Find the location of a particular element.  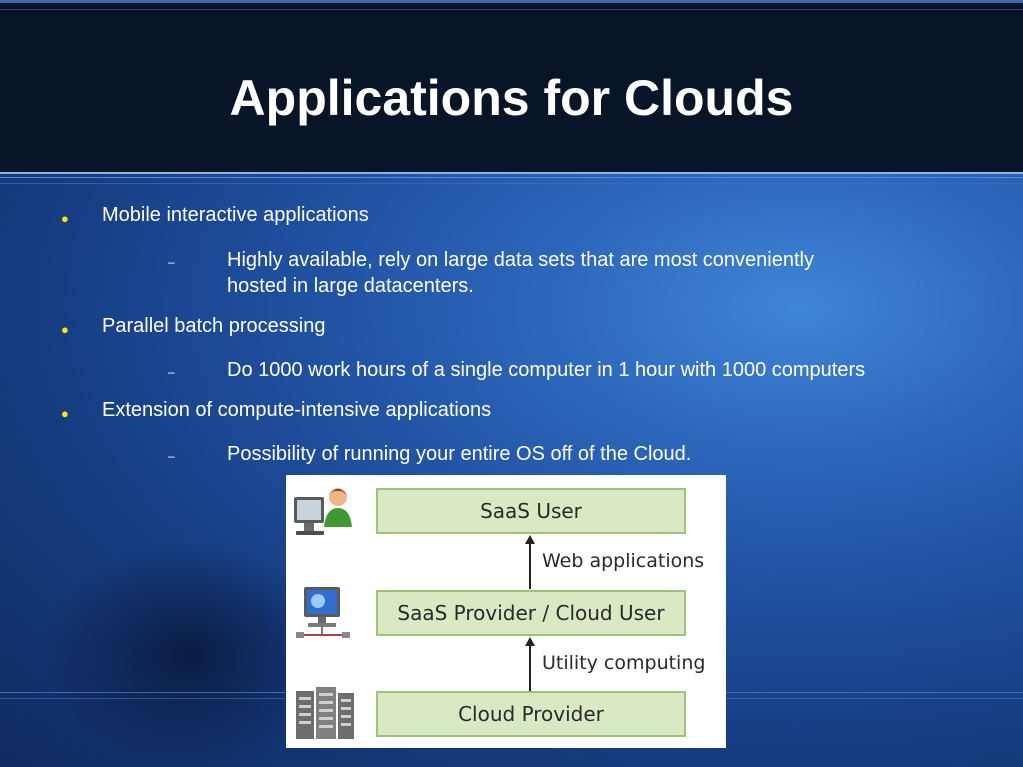

sub-bullet-item: hosted in large datacenters. is located at coordinates (350, 286).